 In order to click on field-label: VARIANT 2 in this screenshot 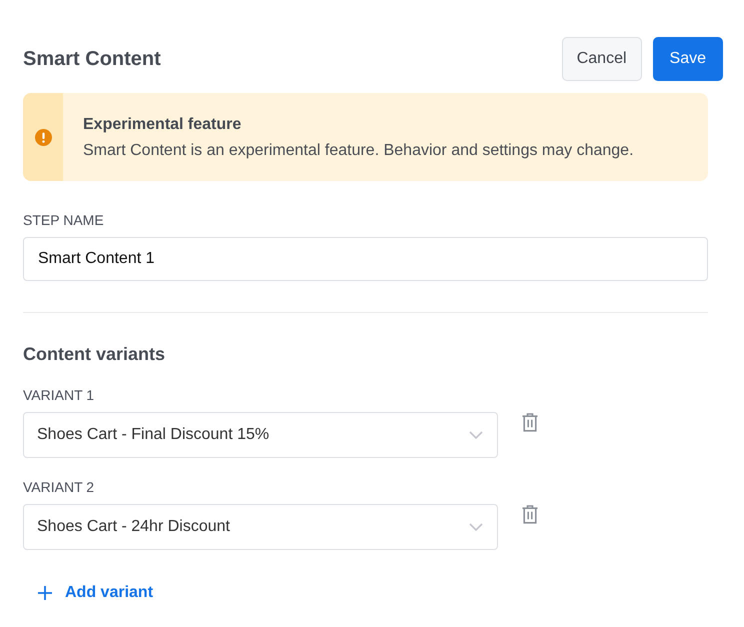, I will do `click(58, 487)`.